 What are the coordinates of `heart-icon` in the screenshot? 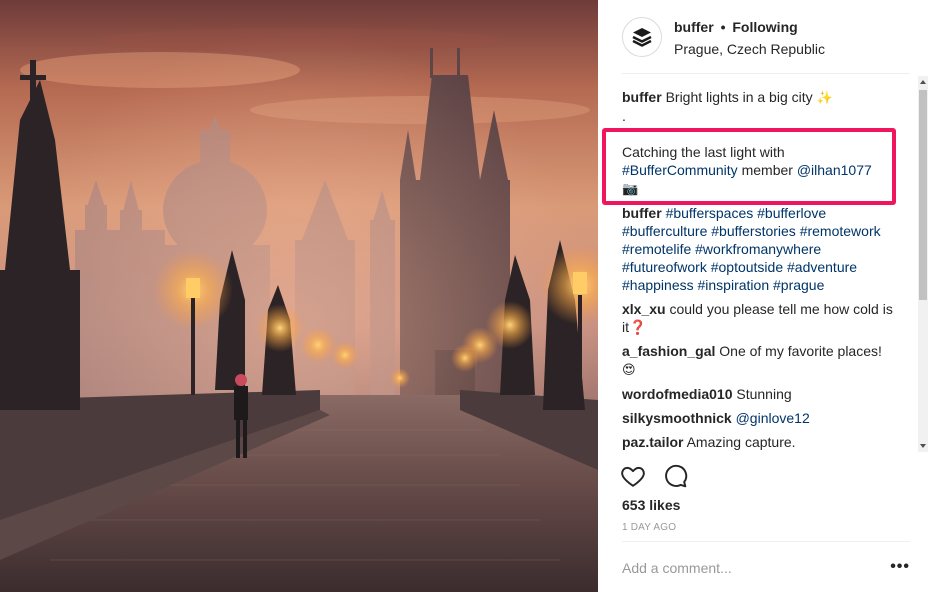 It's located at (633, 476).